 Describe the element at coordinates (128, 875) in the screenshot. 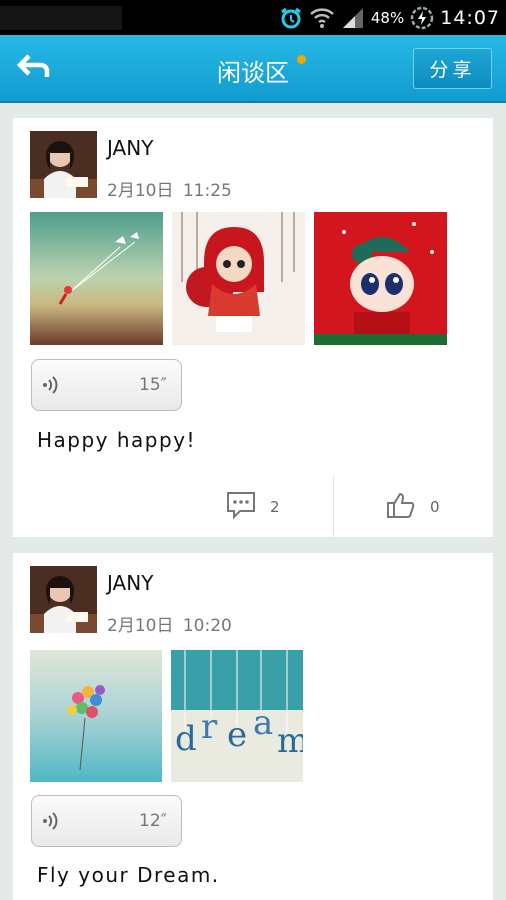

I see `post-text: Fly your Dream.` at that location.